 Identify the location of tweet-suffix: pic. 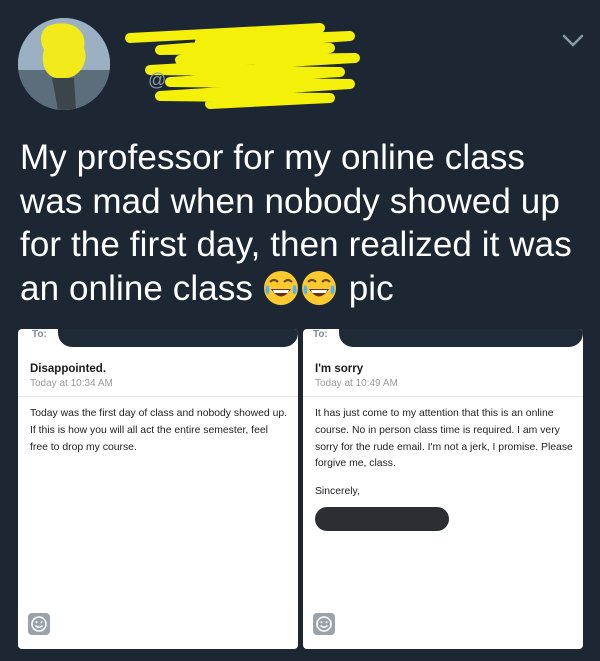
(371, 288).